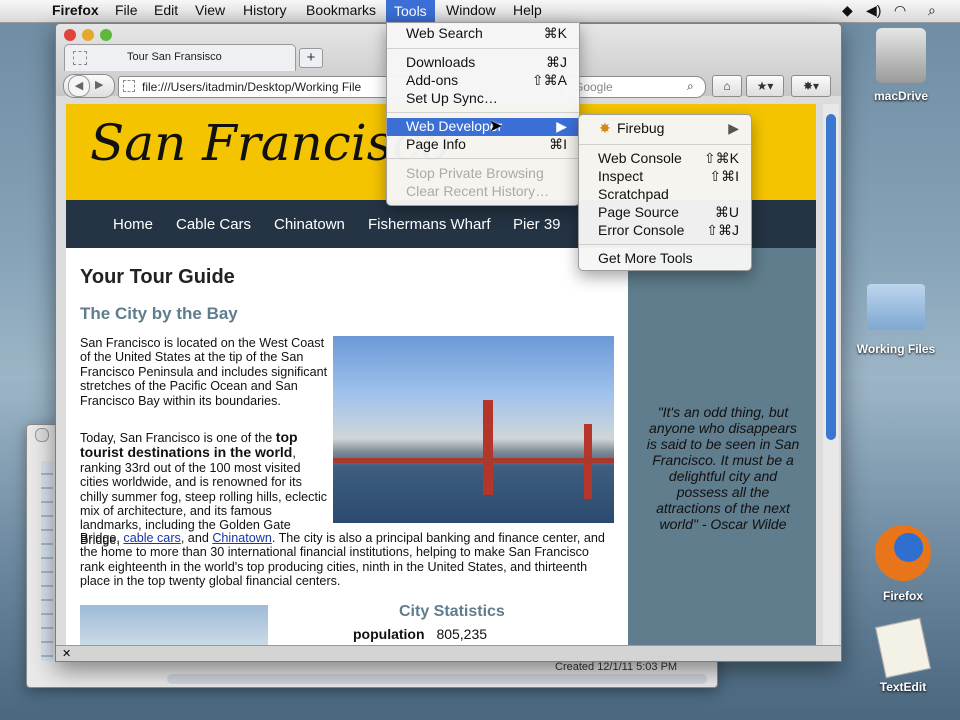 The height and width of the screenshot is (720, 960). I want to click on menu-item-firebug: ✸ Firebug ▶, so click(665, 129).